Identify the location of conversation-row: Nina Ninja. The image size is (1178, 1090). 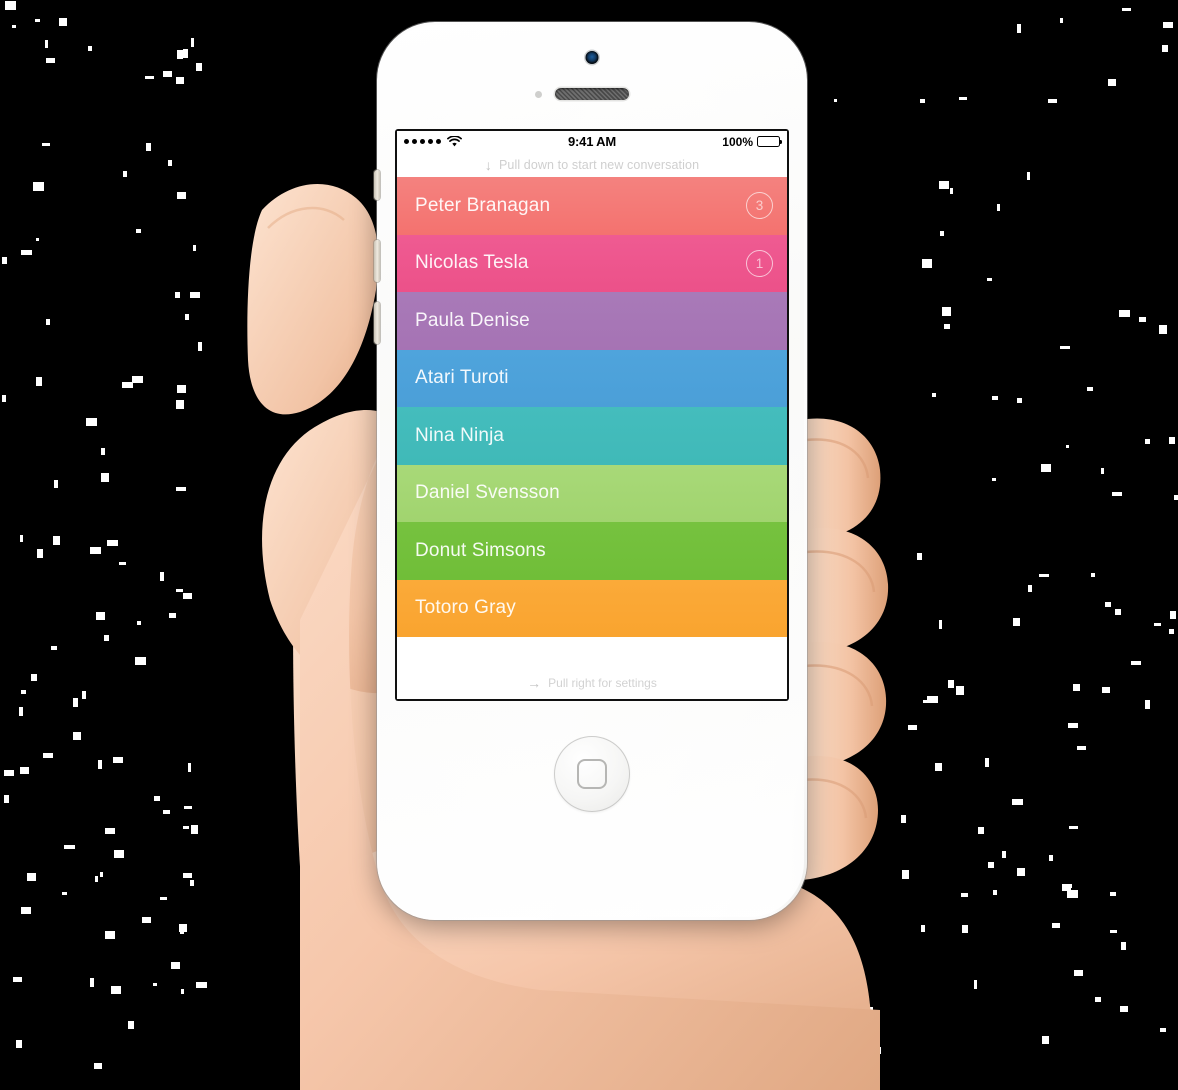
(592, 436).